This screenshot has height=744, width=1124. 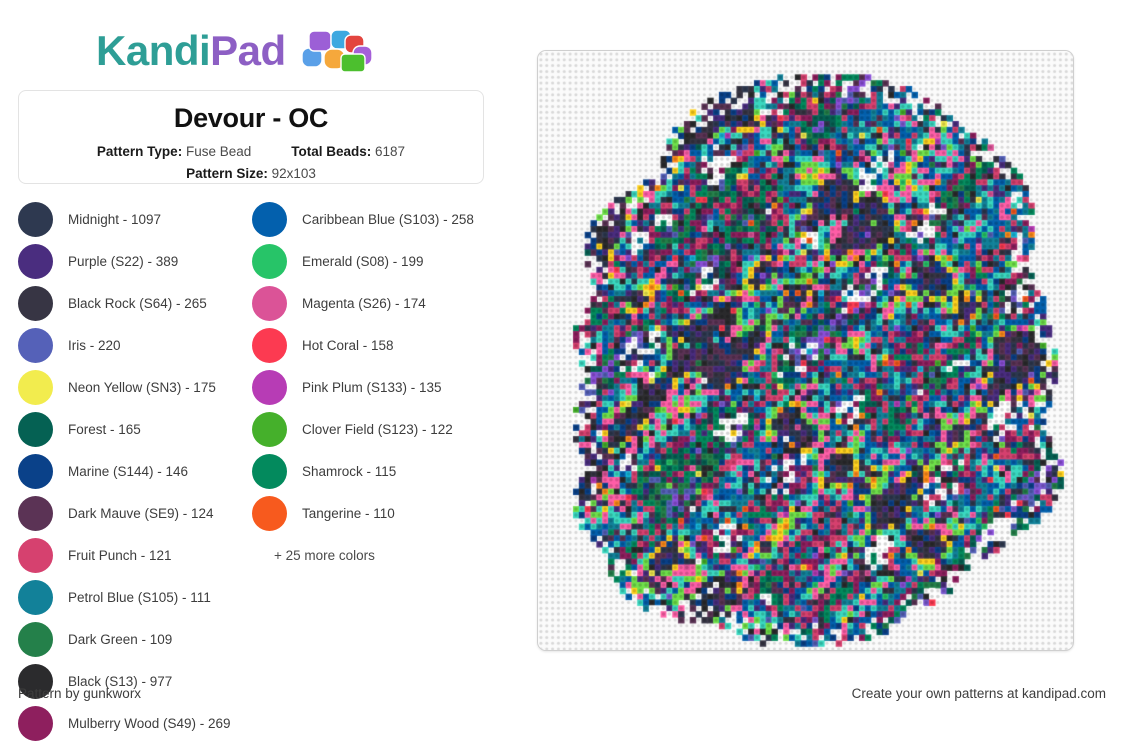 What do you see at coordinates (363, 261) in the screenshot?
I see `legend-item-label: Emerald (S08) - 199` at bounding box center [363, 261].